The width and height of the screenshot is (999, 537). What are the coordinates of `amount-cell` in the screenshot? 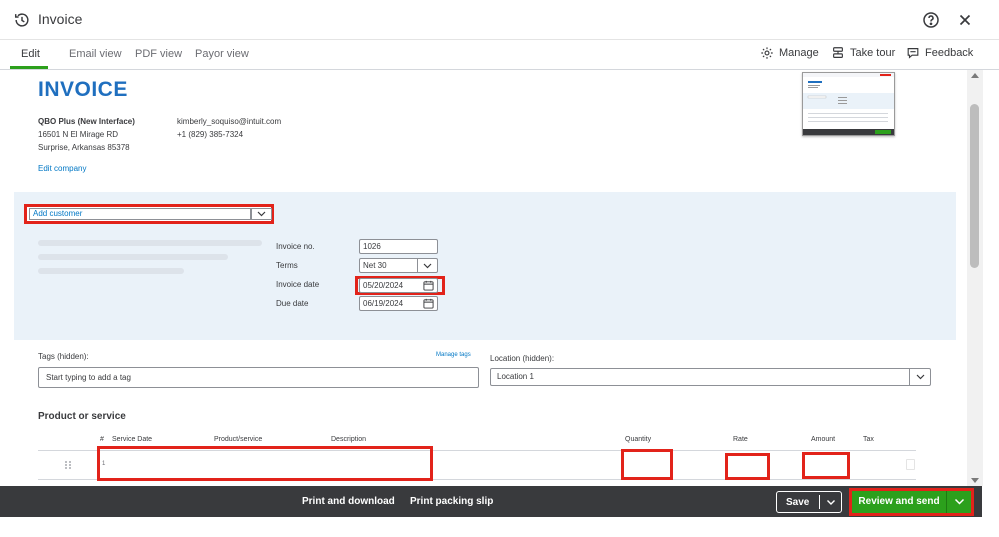 It's located at (826, 465).